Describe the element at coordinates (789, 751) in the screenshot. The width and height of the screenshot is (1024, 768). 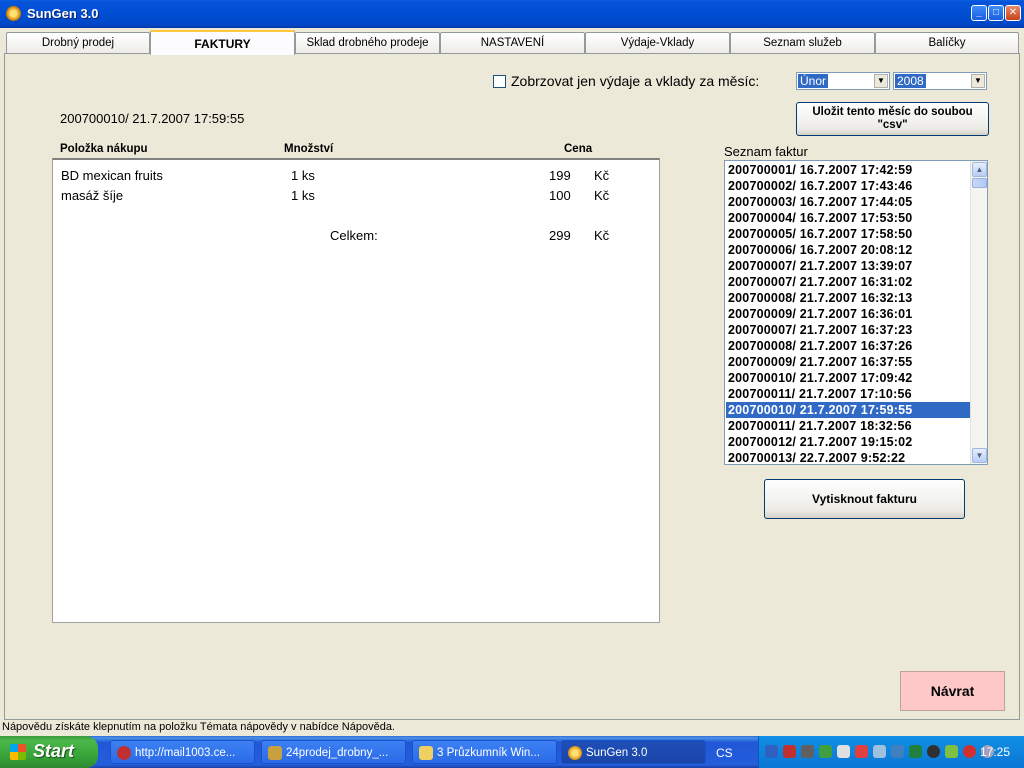
I see `tray-browser-icon` at that location.